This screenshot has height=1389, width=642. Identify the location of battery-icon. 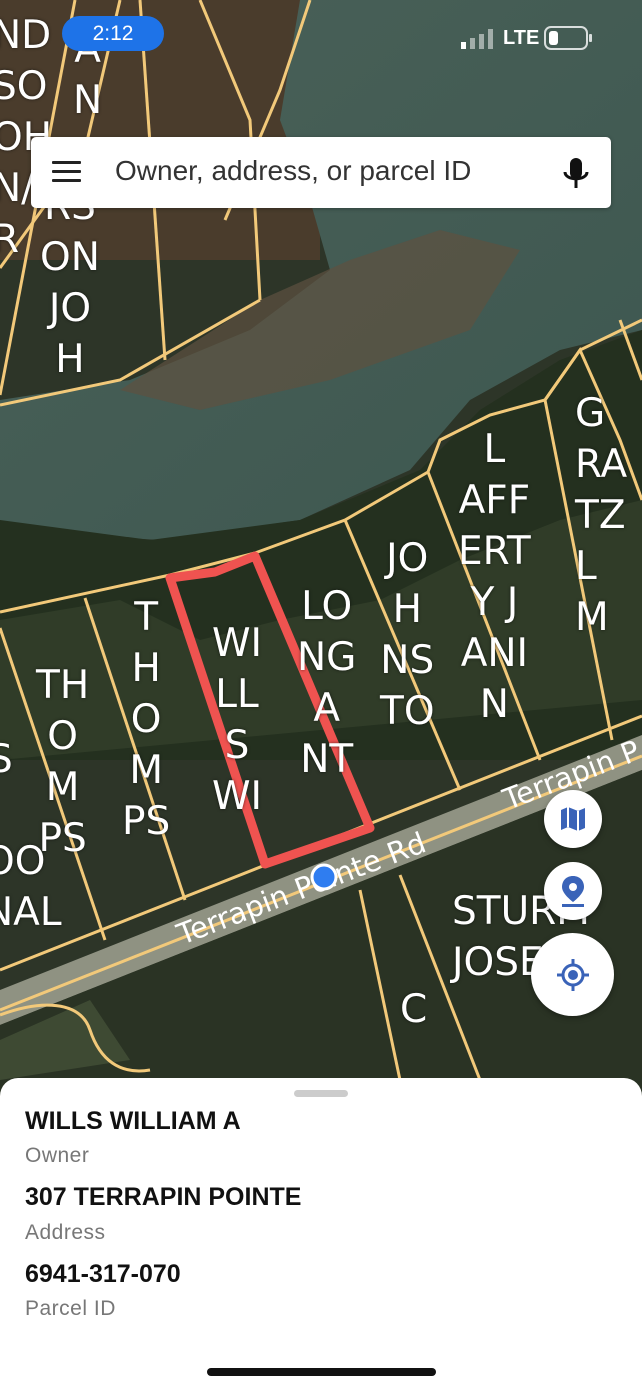
(568, 38).